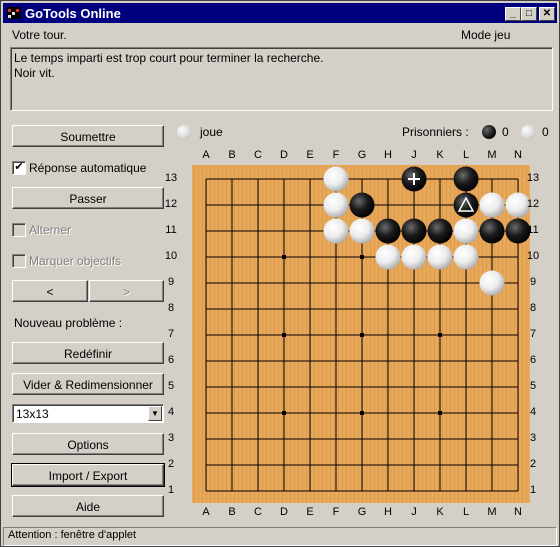  I want to click on mode-label: Mode jeu, so click(486, 35).